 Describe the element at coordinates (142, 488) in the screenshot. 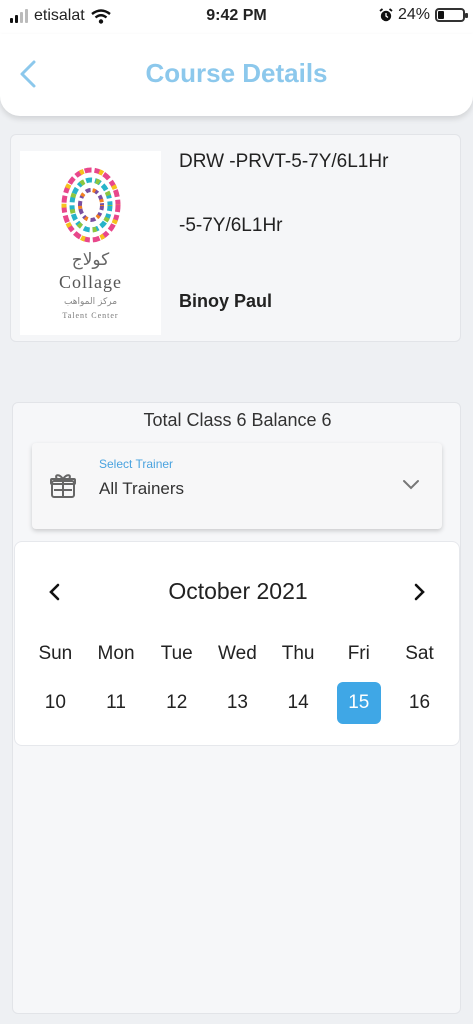

I see `select-trainer-value: All Trainers` at that location.